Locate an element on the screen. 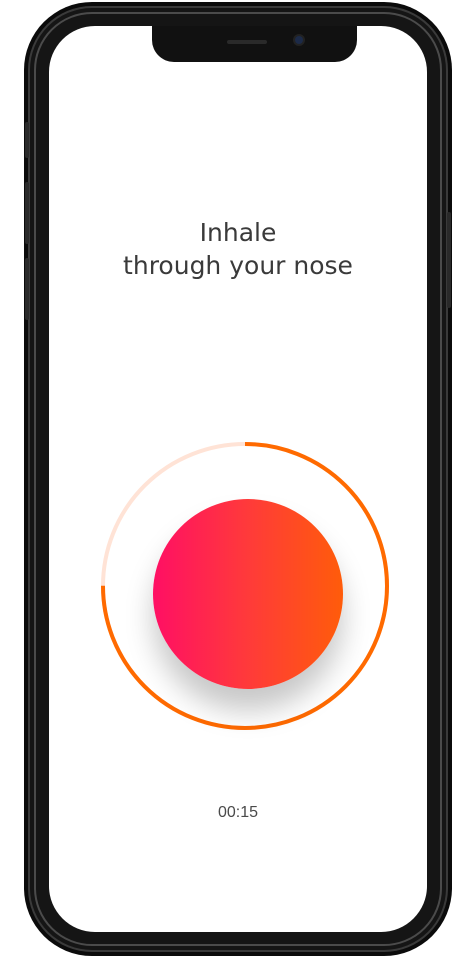 This screenshot has height=957, width=474. volume-down-button is located at coordinates (27, 289).